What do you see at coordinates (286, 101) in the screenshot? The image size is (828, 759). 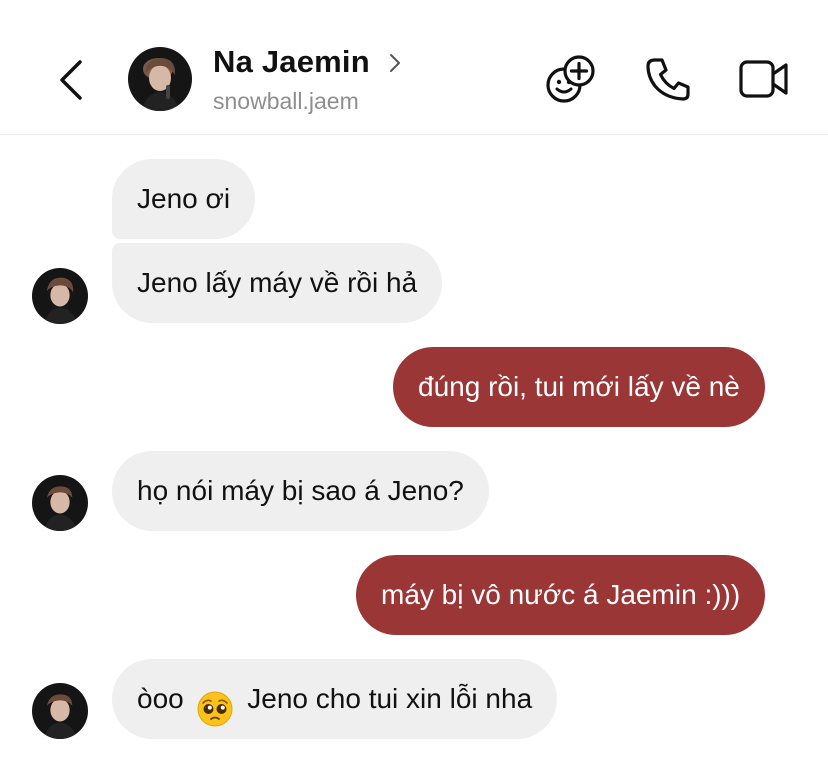 I see `contact-handle: snowball.jaem` at bounding box center [286, 101].